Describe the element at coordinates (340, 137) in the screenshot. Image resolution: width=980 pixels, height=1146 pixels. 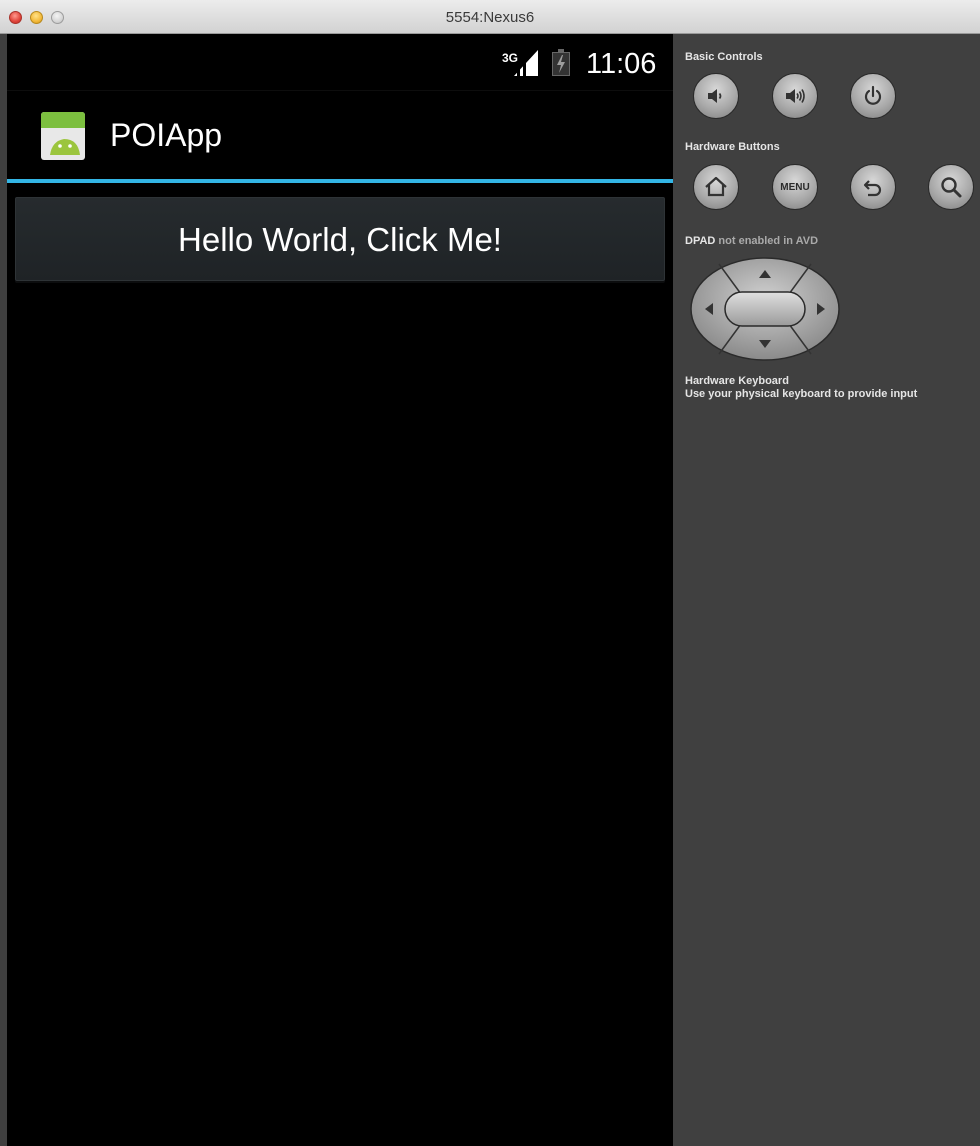
I see `action-bar: POIApp` at that location.